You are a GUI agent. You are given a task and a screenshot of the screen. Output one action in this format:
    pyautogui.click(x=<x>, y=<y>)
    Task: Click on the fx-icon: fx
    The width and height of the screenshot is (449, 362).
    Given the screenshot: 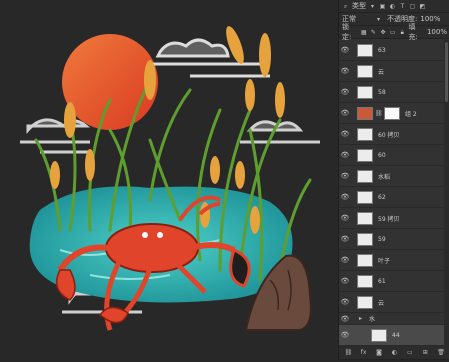 What is the action you would take?
    pyautogui.click(x=363, y=352)
    